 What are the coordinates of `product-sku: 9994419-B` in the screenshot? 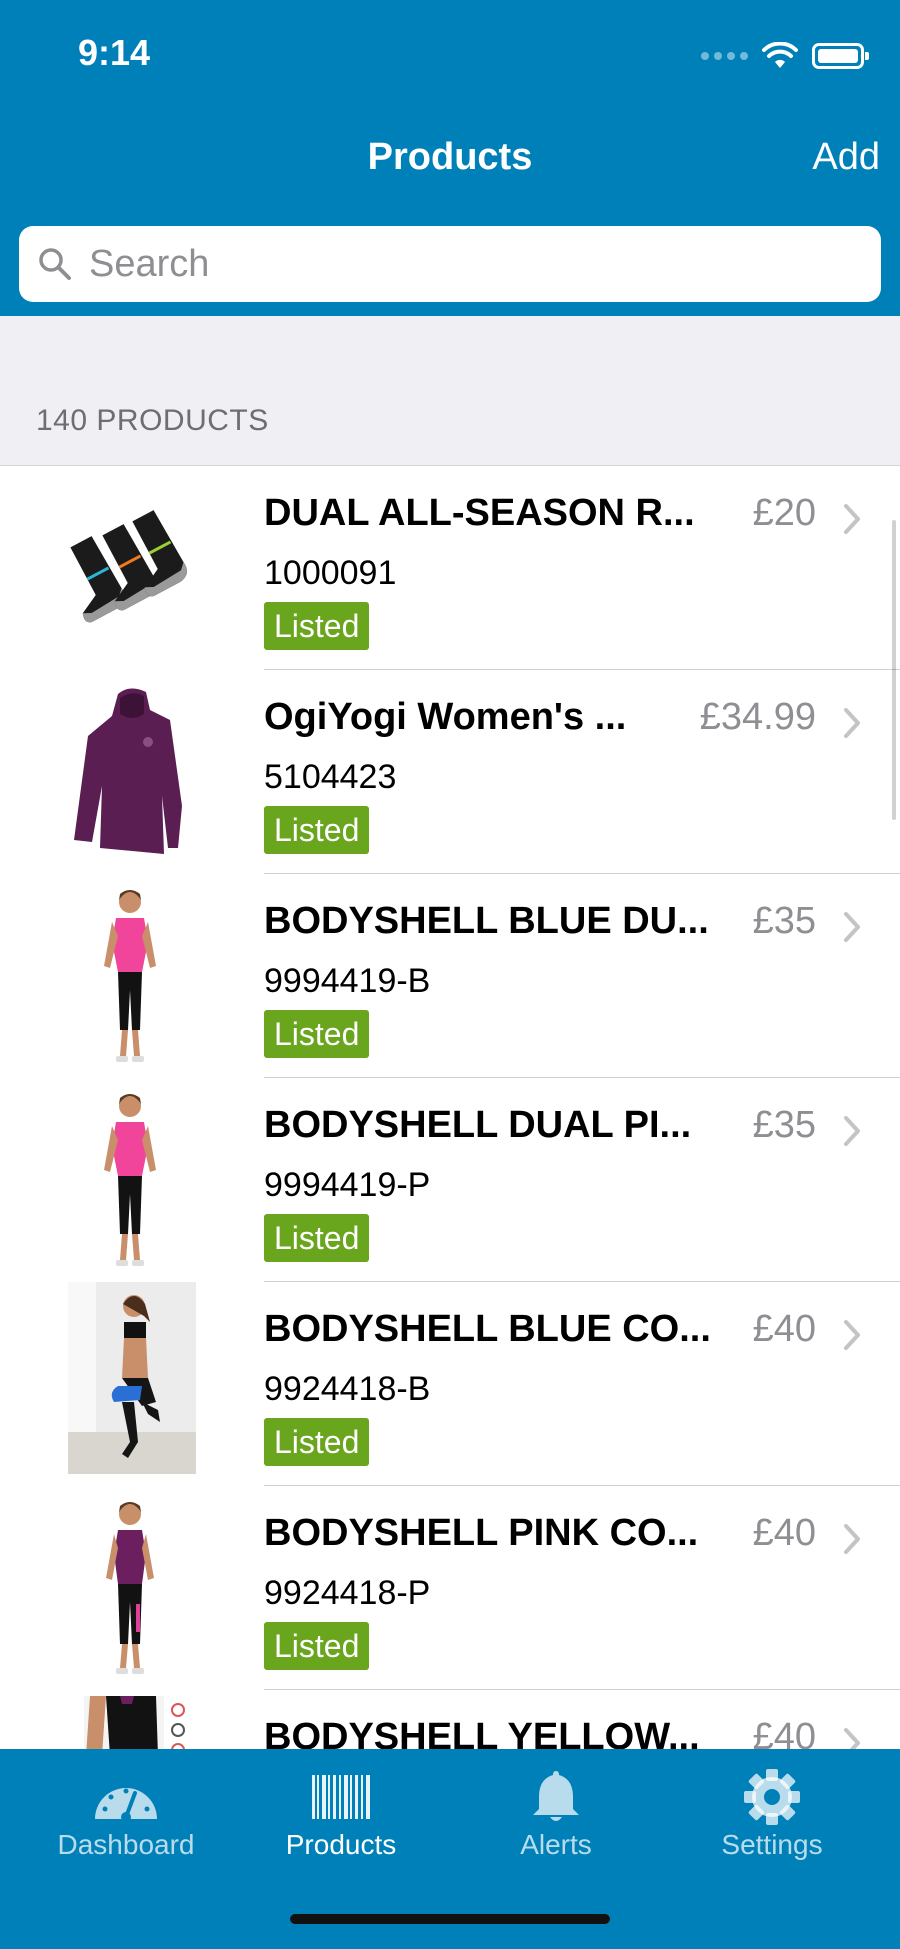 It's located at (347, 981).